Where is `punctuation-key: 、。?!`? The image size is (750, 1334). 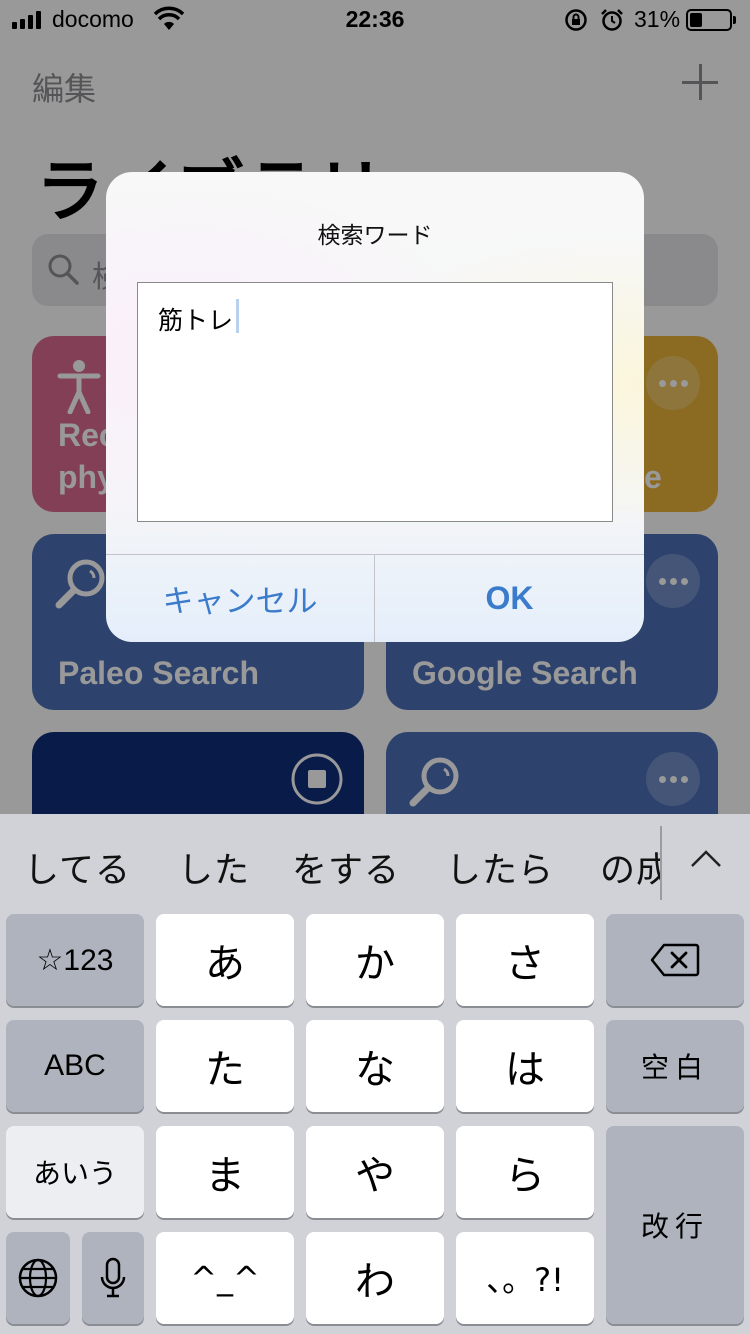
punctuation-key: 、。?! is located at coordinates (525, 1278).